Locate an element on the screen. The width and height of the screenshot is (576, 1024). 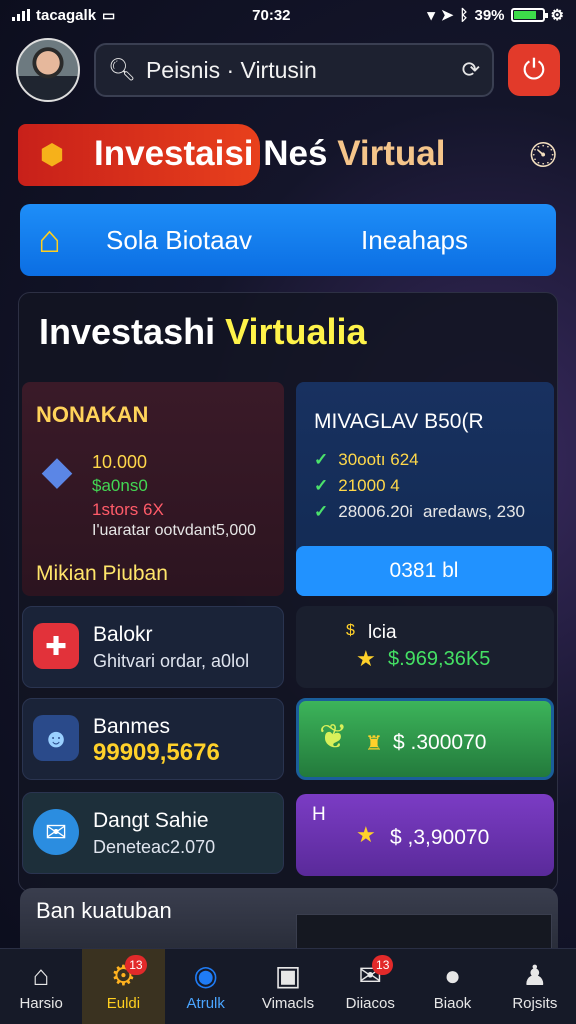
summary-note: I'uaratar ootvdant5,000 is located at coordinates (174, 530).